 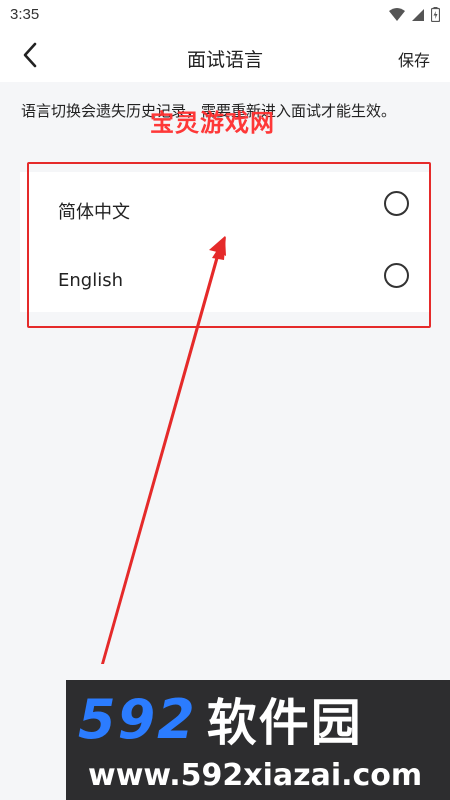 What do you see at coordinates (225, 206) in the screenshot?
I see `language-option-zh: 简体中文` at bounding box center [225, 206].